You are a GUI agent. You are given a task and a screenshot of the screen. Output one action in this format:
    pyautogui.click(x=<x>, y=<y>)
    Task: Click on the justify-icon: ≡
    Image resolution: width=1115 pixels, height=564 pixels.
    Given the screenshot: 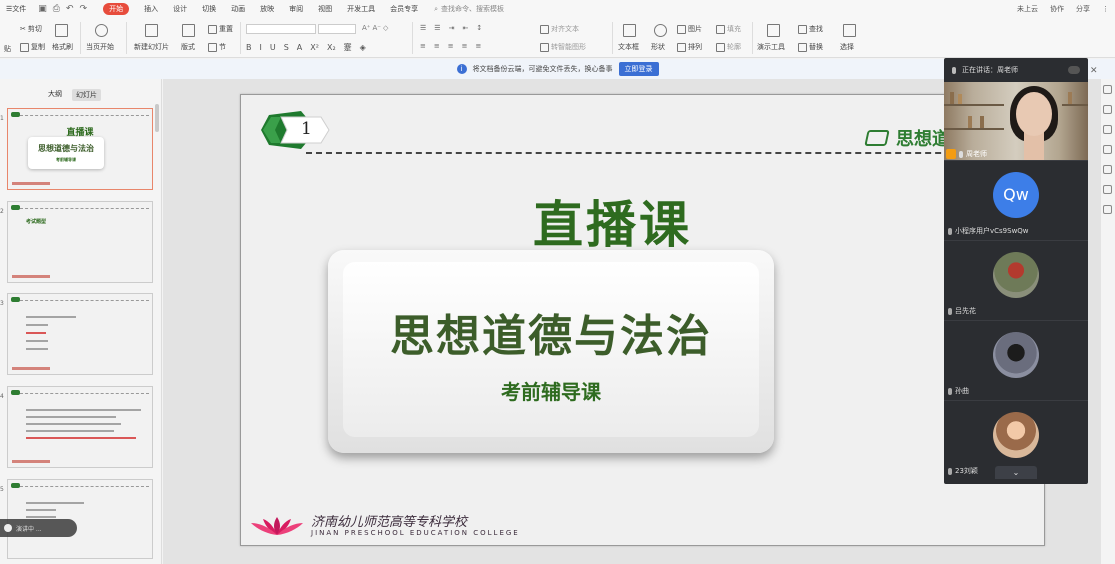 What is the action you would take?
    pyautogui.click(x=465, y=46)
    